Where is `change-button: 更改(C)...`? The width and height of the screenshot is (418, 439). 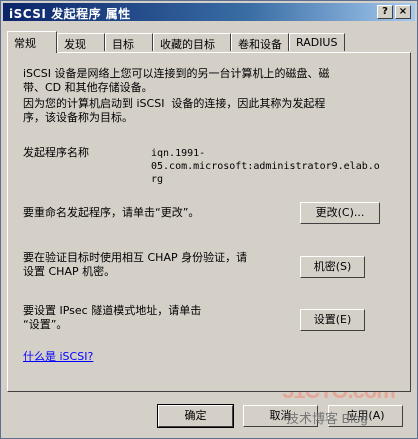 change-button: 更改(C)... is located at coordinates (340, 213).